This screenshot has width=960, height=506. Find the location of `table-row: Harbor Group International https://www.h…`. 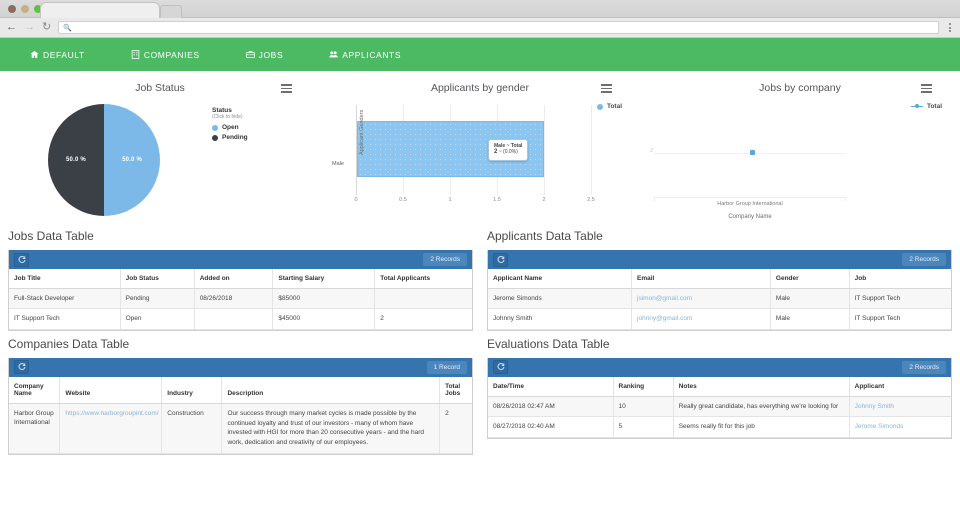

table-row: Harbor Group International https://www.h… is located at coordinates (240, 428).